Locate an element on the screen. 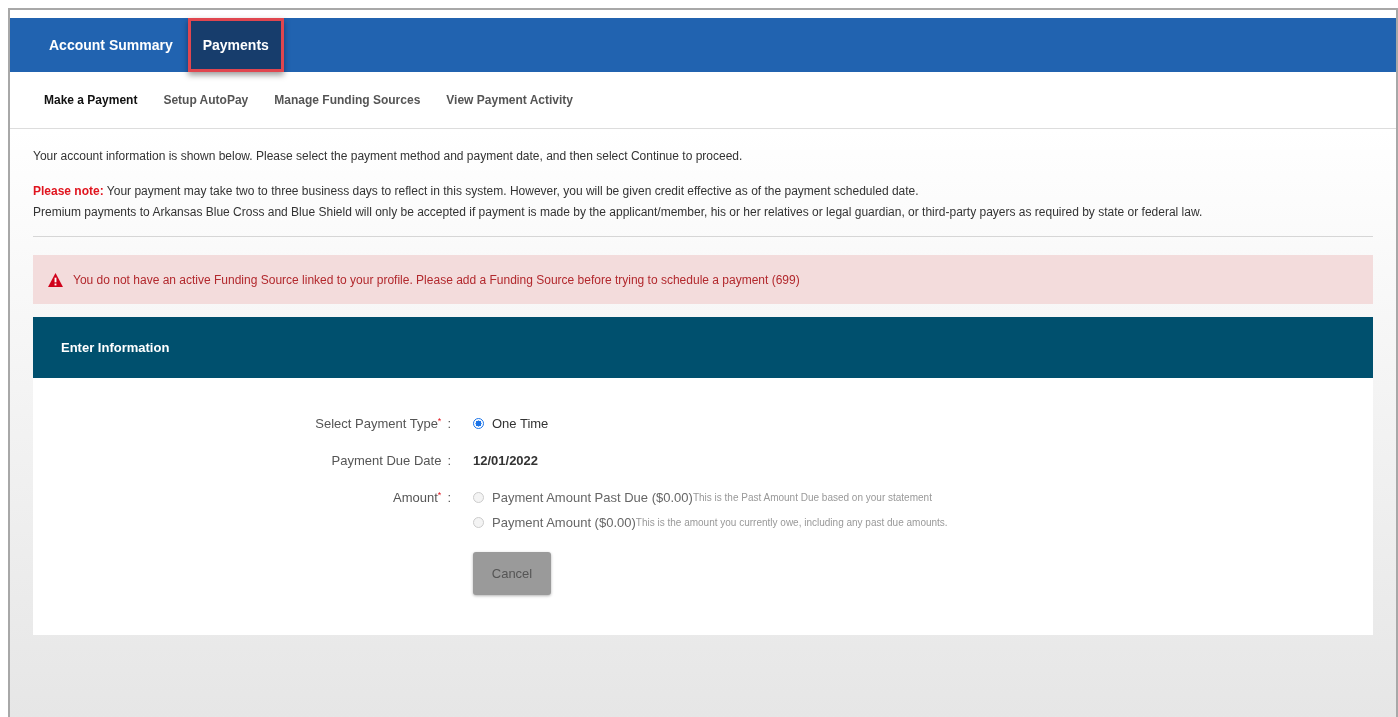 This screenshot has width=1398, height=717. radio-button is located at coordinates (478, 423).